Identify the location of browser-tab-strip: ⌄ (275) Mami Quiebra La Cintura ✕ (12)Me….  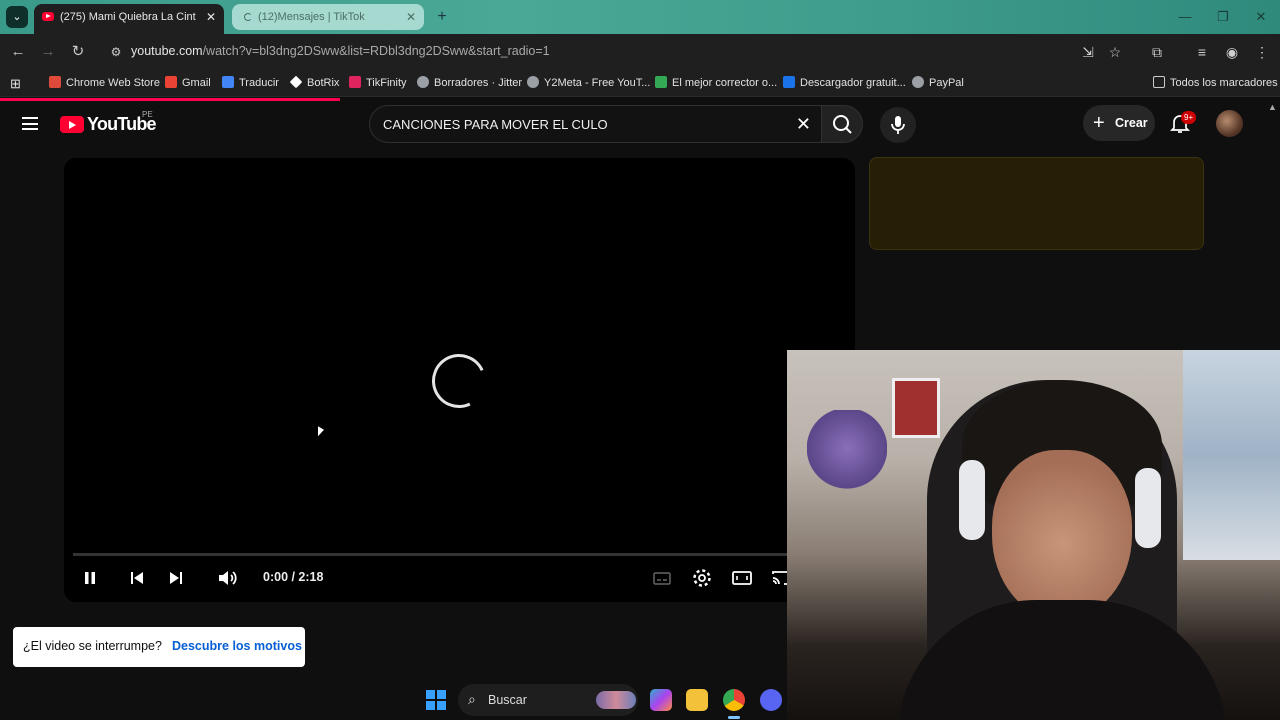
(640, 17).